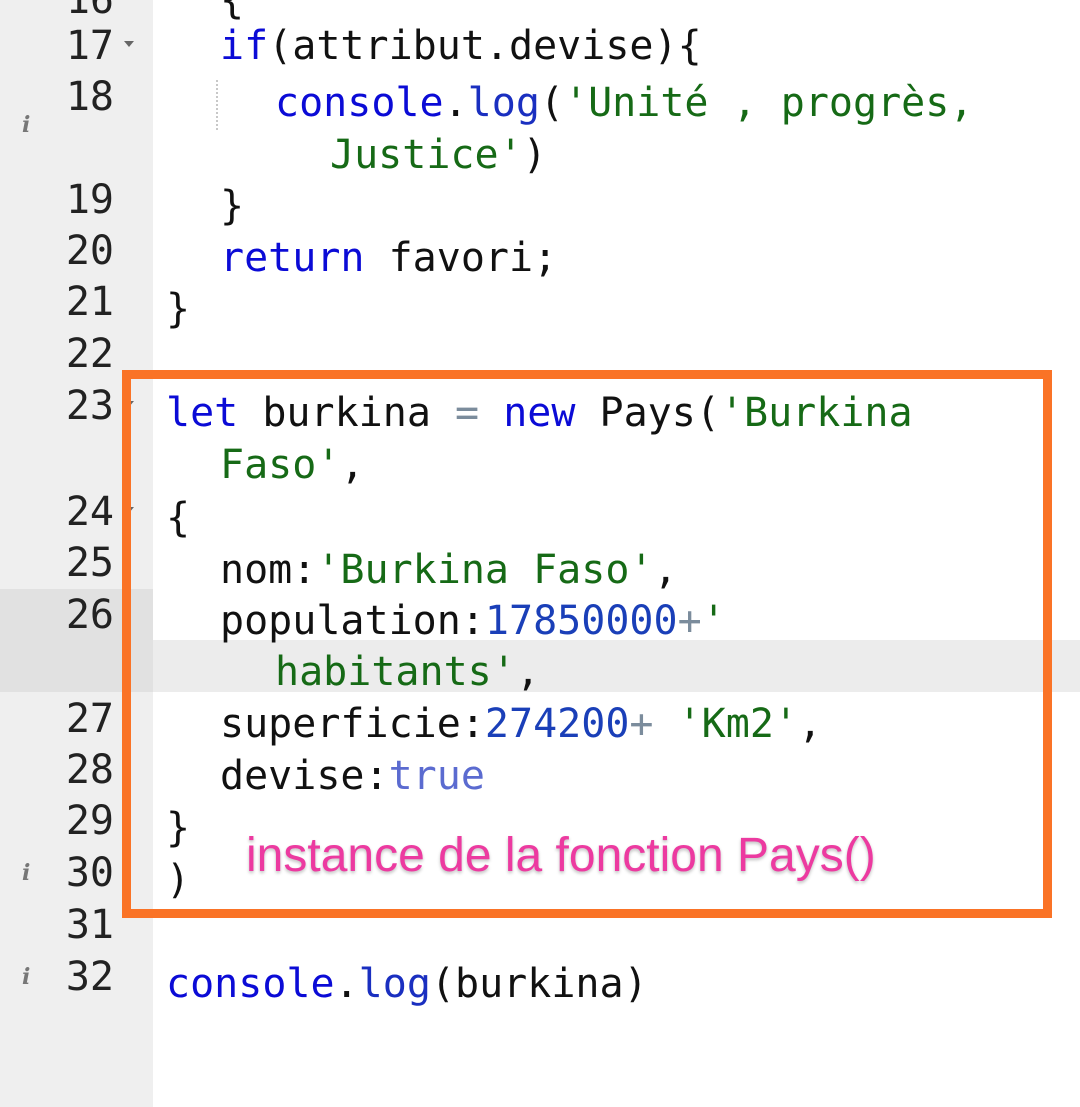 The height and width of the screenshot is (1107, 1080). I want to click on fold-arrow-icon, so click(129, 44).